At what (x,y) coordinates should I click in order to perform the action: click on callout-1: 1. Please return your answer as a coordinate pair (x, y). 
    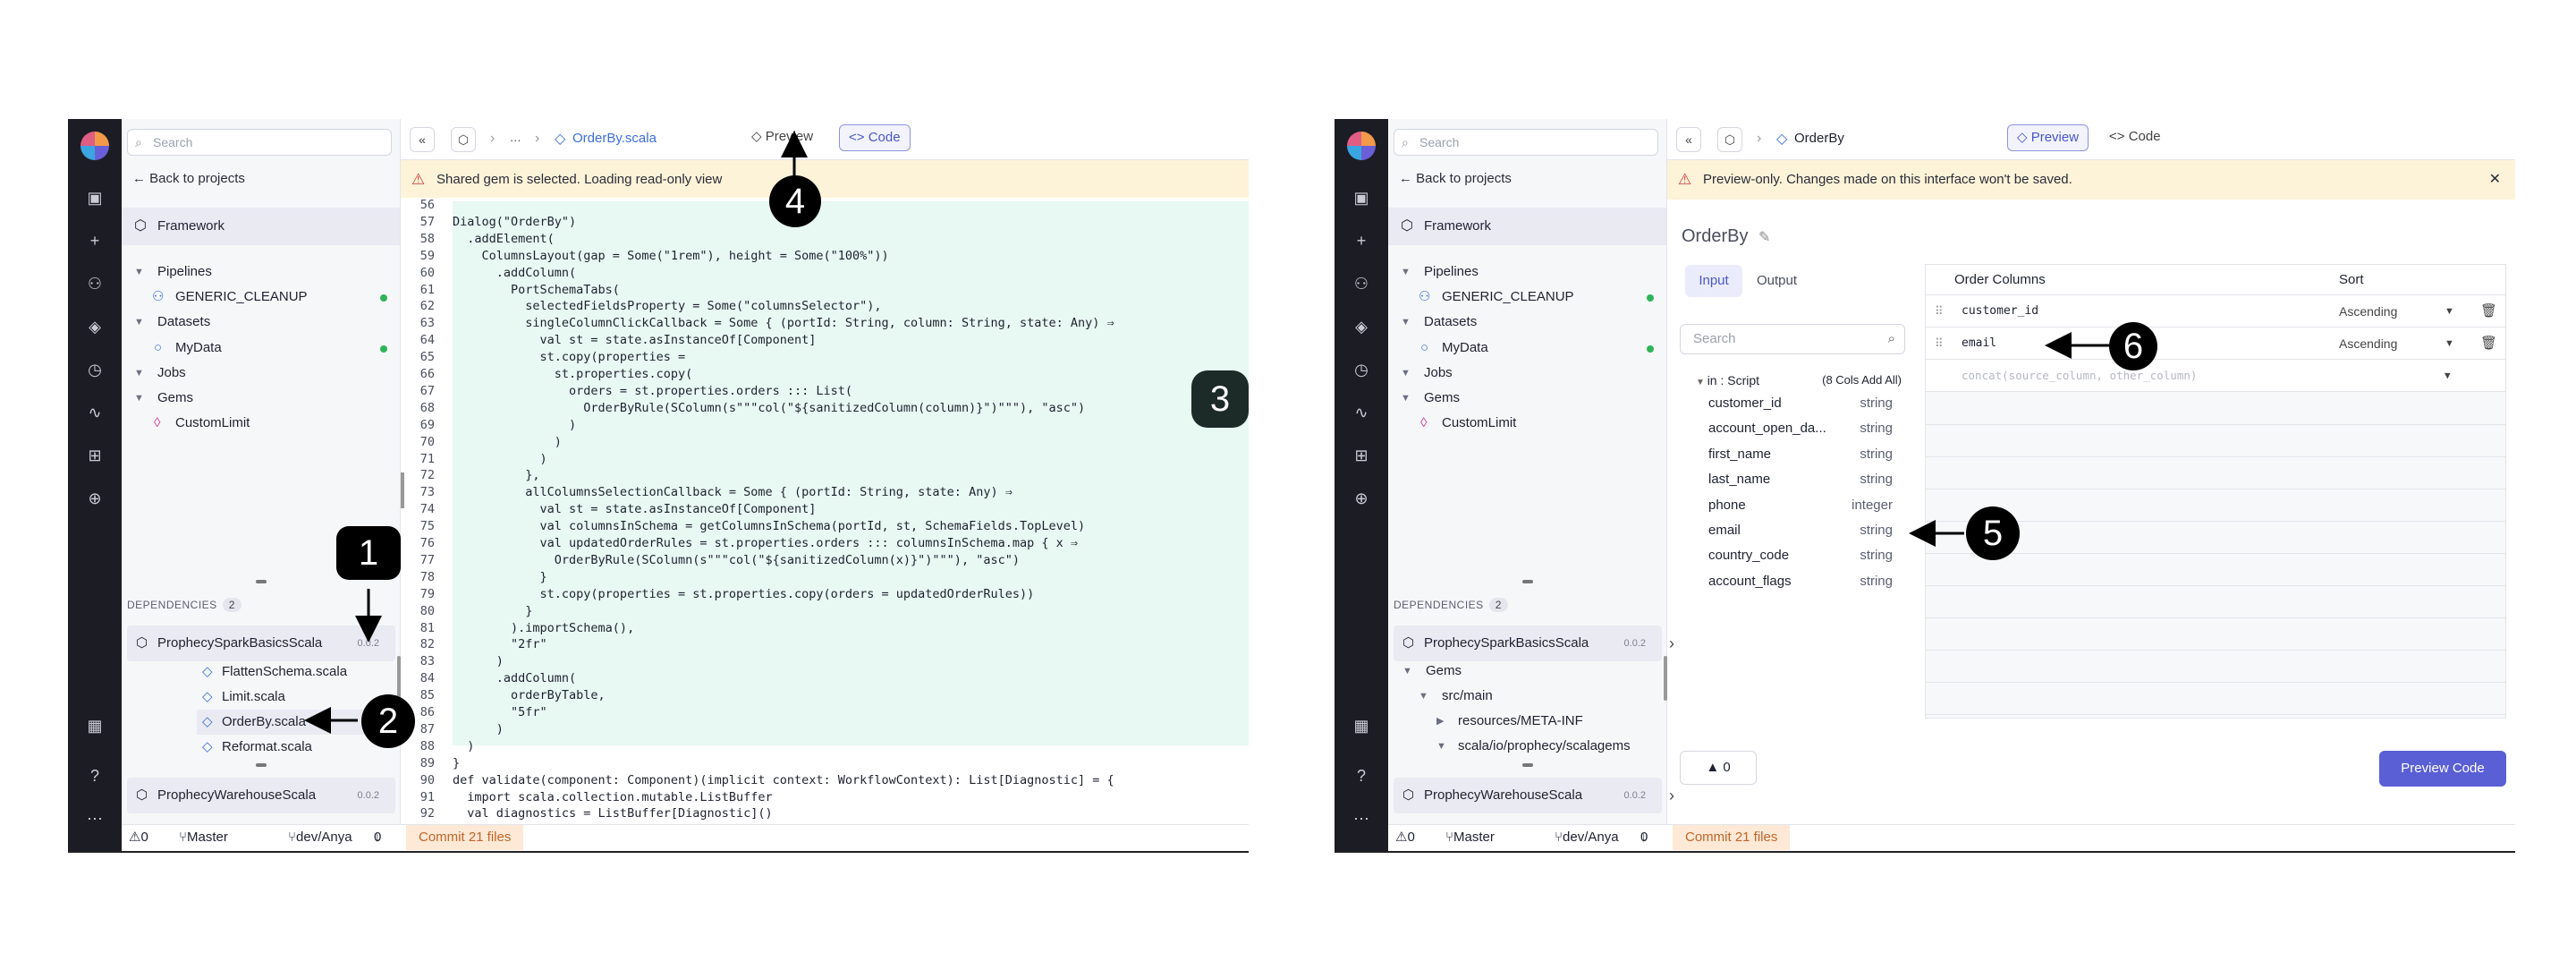
    Looking at the image, I should click on (368, 553).